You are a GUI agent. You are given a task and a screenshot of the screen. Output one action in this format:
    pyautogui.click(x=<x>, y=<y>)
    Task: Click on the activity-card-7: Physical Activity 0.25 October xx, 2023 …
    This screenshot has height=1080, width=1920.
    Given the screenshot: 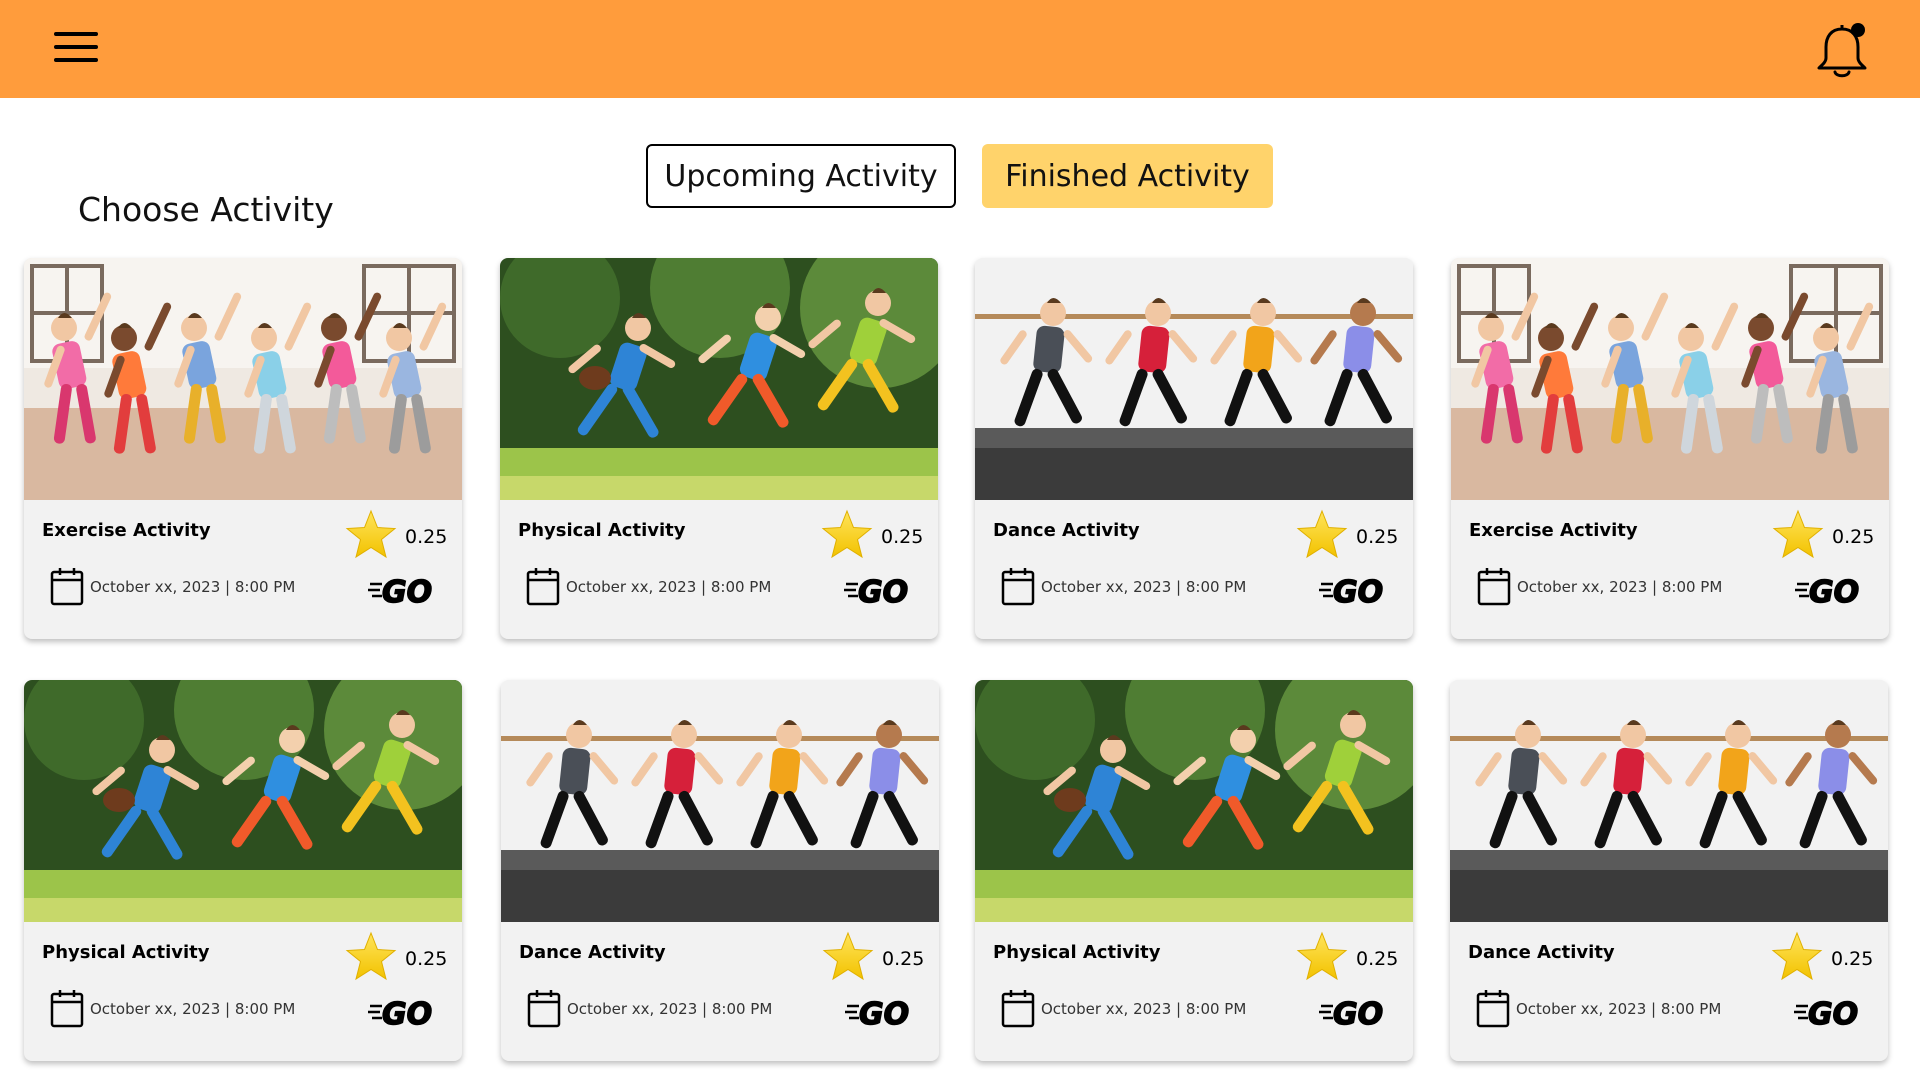 What is the action you would take?
    pyautogui.click(x=1194, y=870)
    